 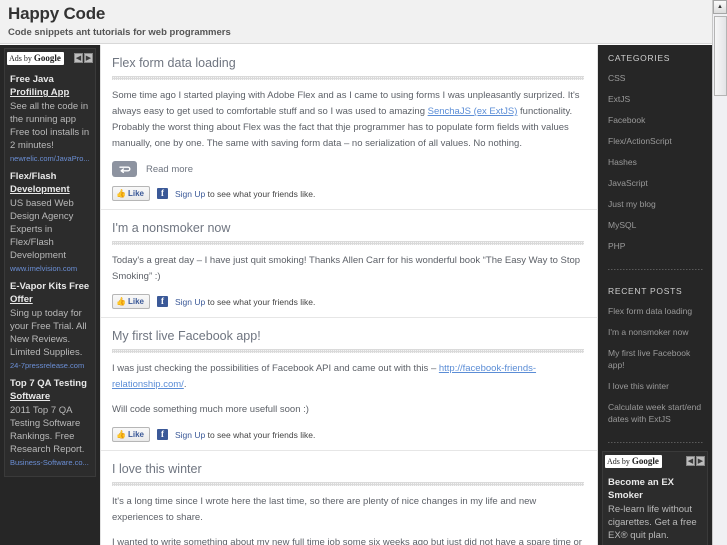 I want to click on list-item: Just my blog, so click(x=656, y=204).